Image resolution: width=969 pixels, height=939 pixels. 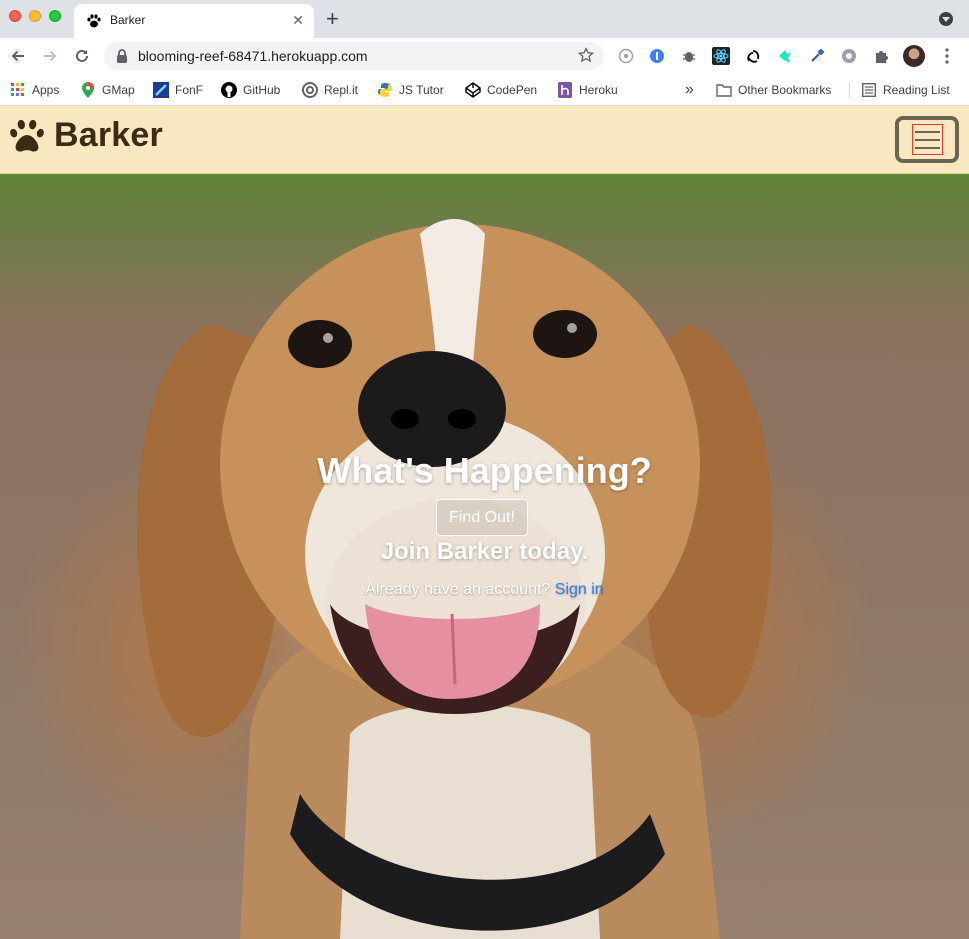 What do you see at coordinates (50, 56) in the screenshot?
I see `forward-icon` at bounding box center [50, 56].